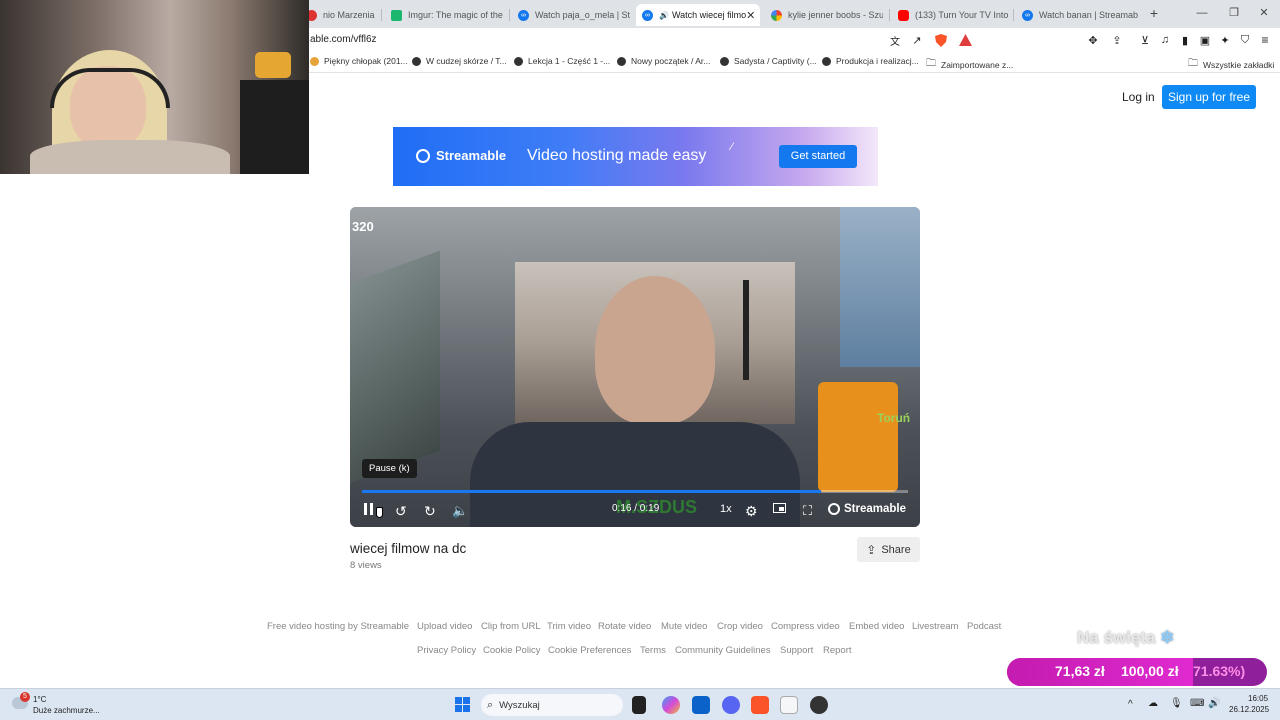  I want to click on progress-fill, so click(591, 491).